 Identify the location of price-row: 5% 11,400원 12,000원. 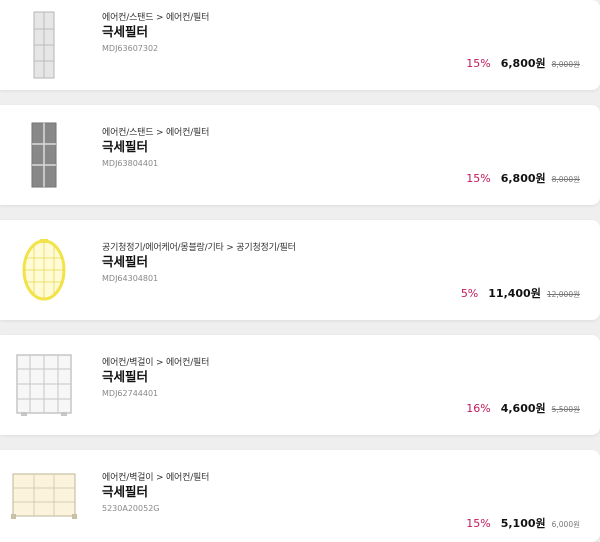
(520, 293).